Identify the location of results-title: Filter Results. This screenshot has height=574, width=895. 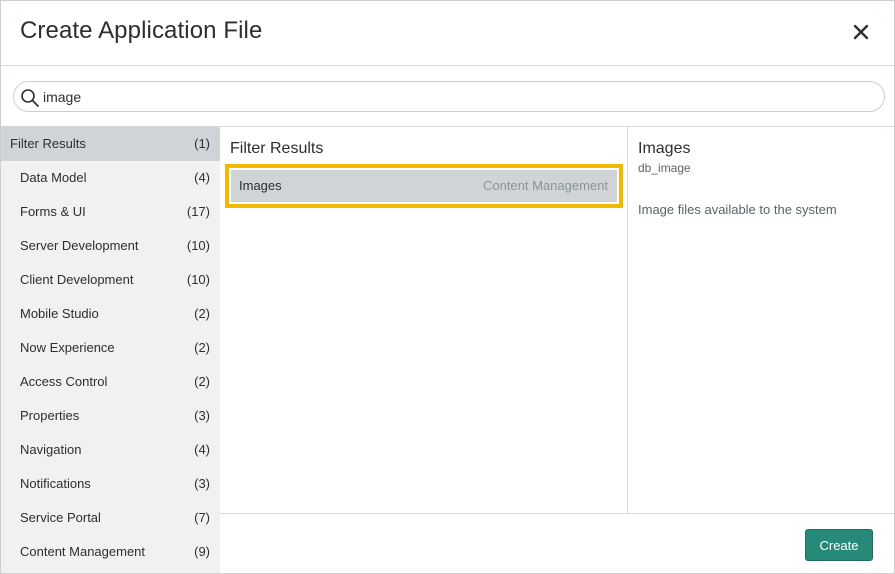
(277, 148).